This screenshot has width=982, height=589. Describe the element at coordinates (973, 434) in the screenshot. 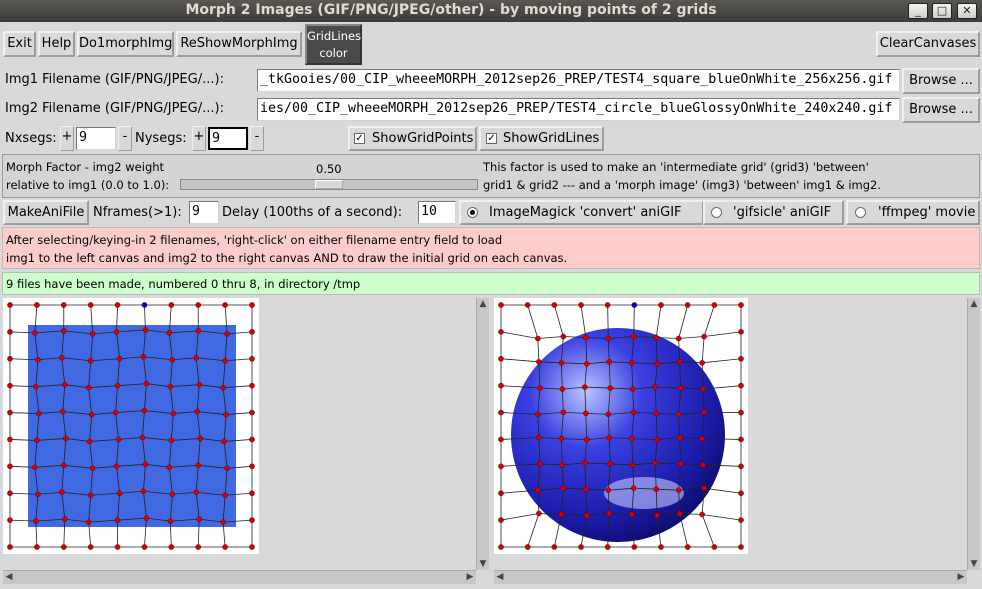

I see `right-vertical-scrollbar: ▲ ▼` at that location.